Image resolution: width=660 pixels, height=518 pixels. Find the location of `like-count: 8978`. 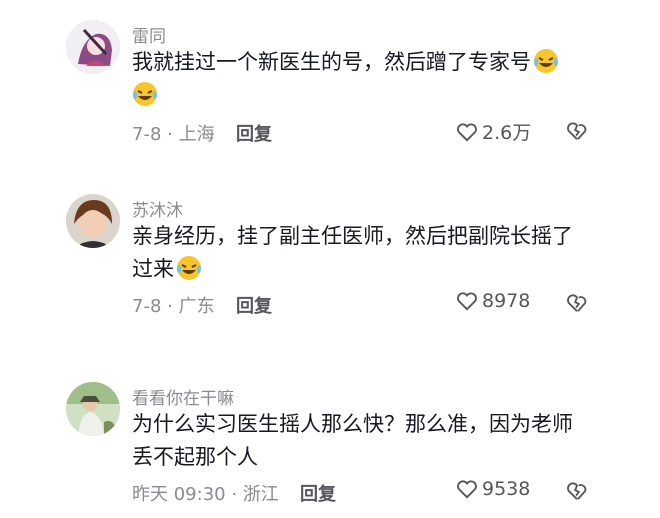

like-count: 8978 is located at coordinates (506, 301).